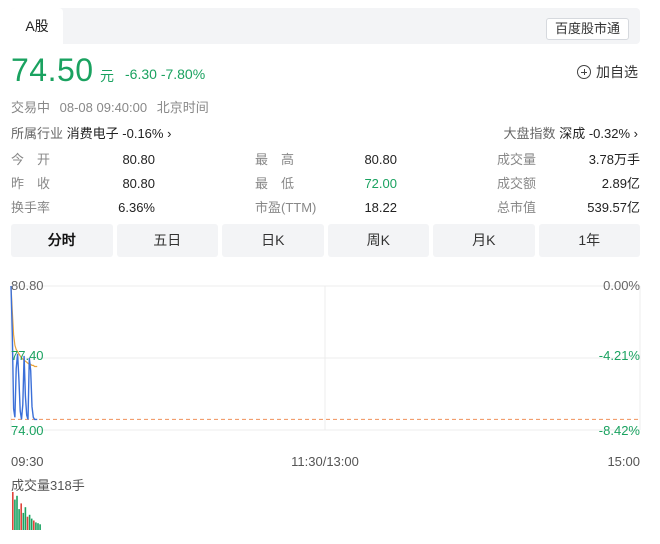  I want to click on stat-label: 换手率, so click(31, 207).